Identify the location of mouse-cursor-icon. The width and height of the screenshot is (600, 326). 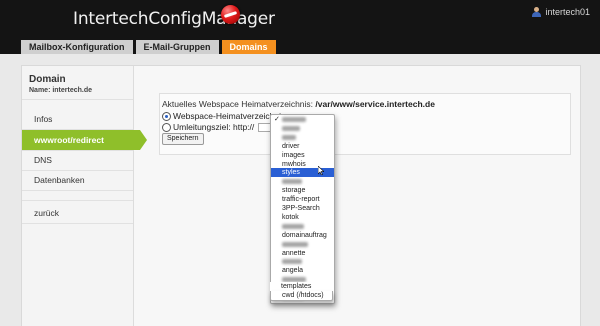
(321, 170).